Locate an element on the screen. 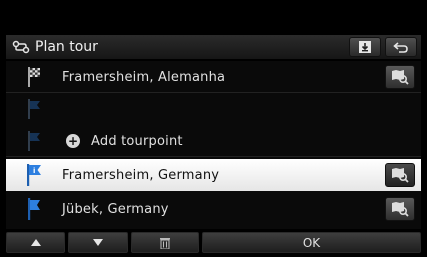 This screenshot has height=257, width=427. list-item is located at coordinates (213, 109).